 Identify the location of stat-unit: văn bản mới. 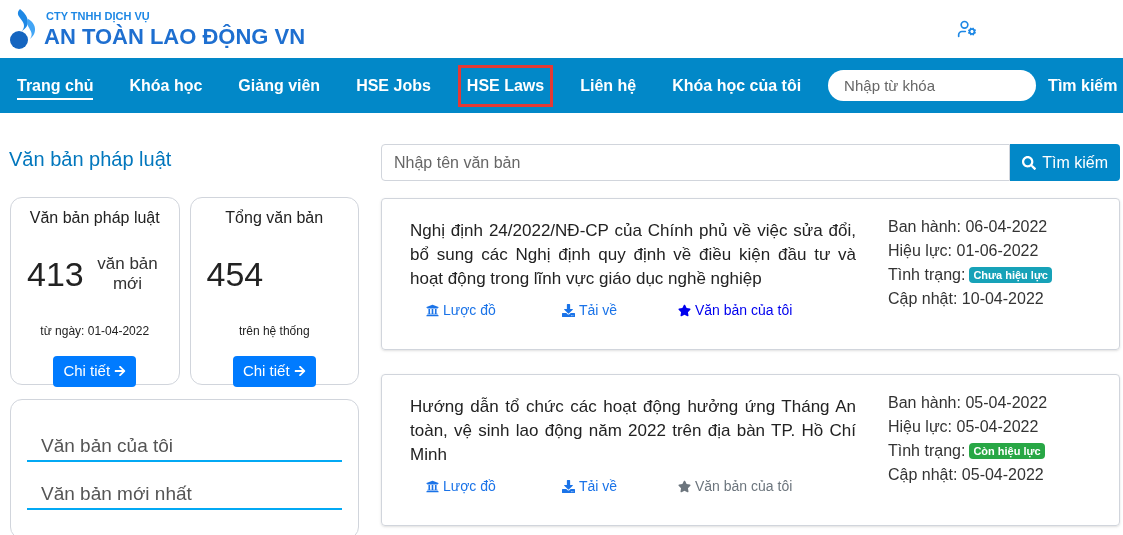
(127, 274).